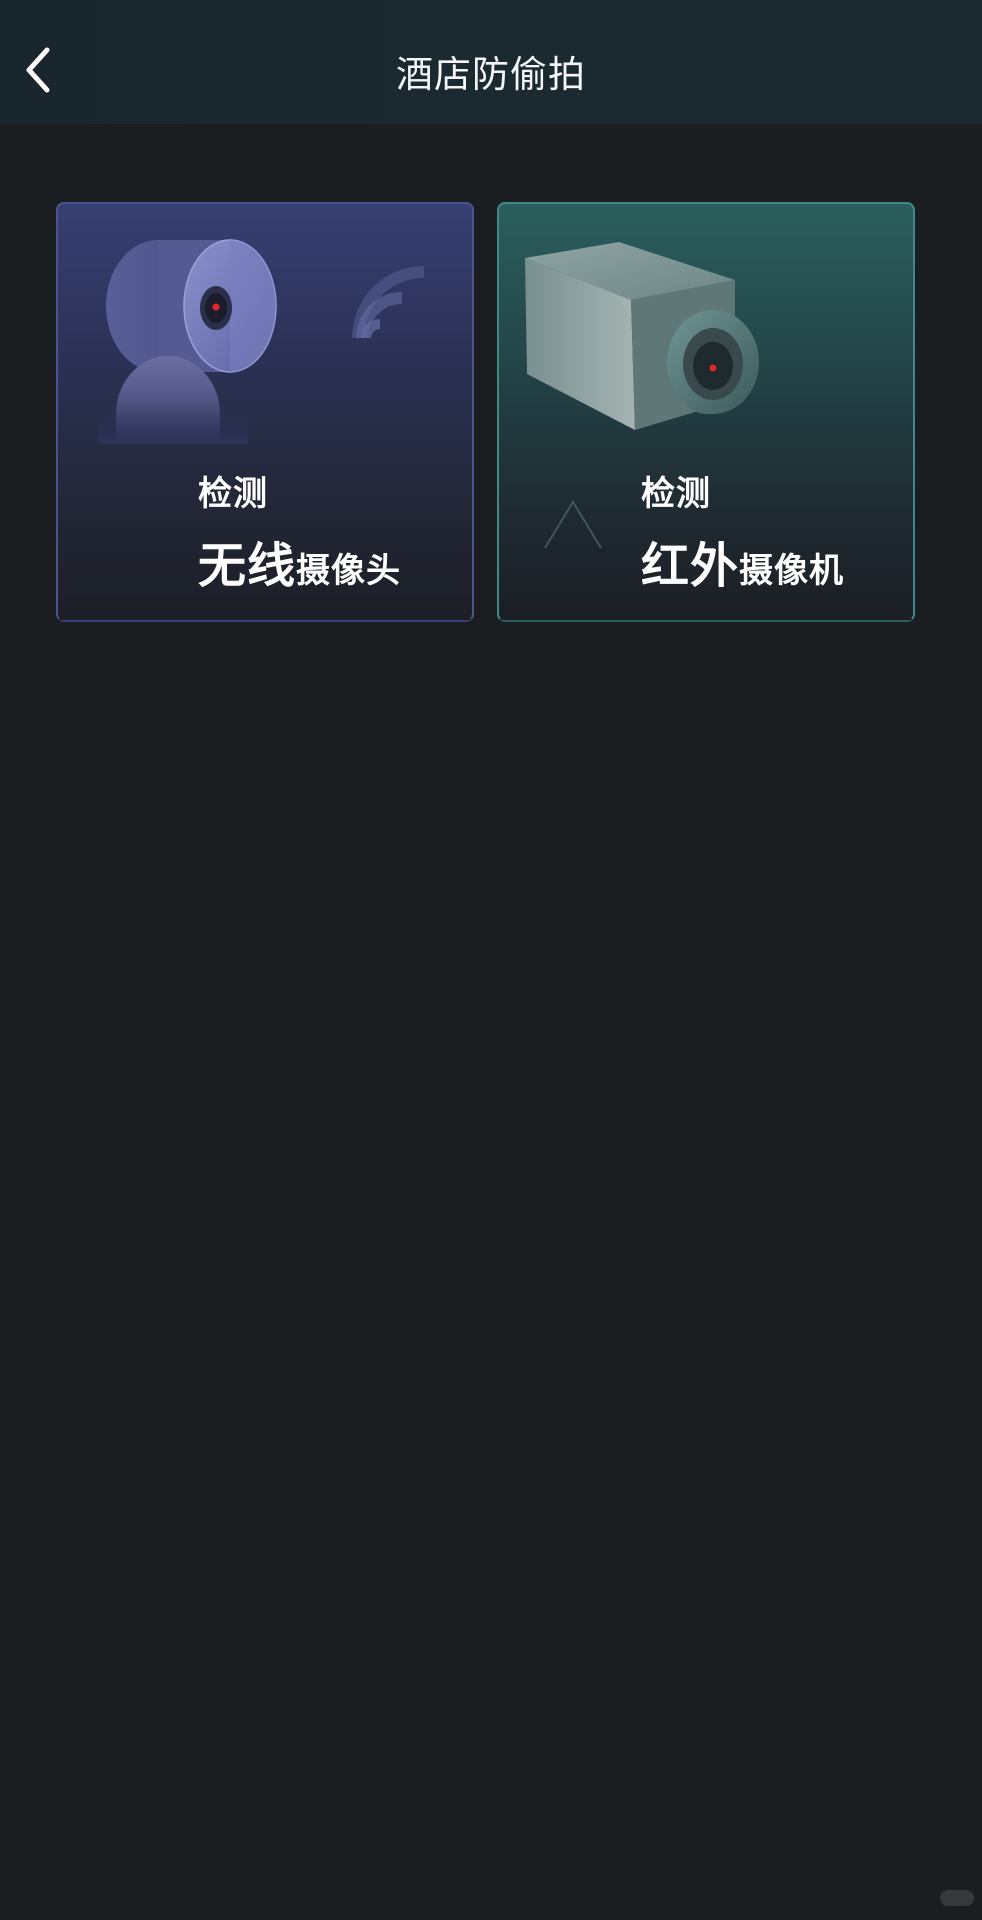 The width and height of the screenshot is (982, 1920). I want to click on detect-infrared-camera-card: 检测 红外摄像机, so click(706, 412).